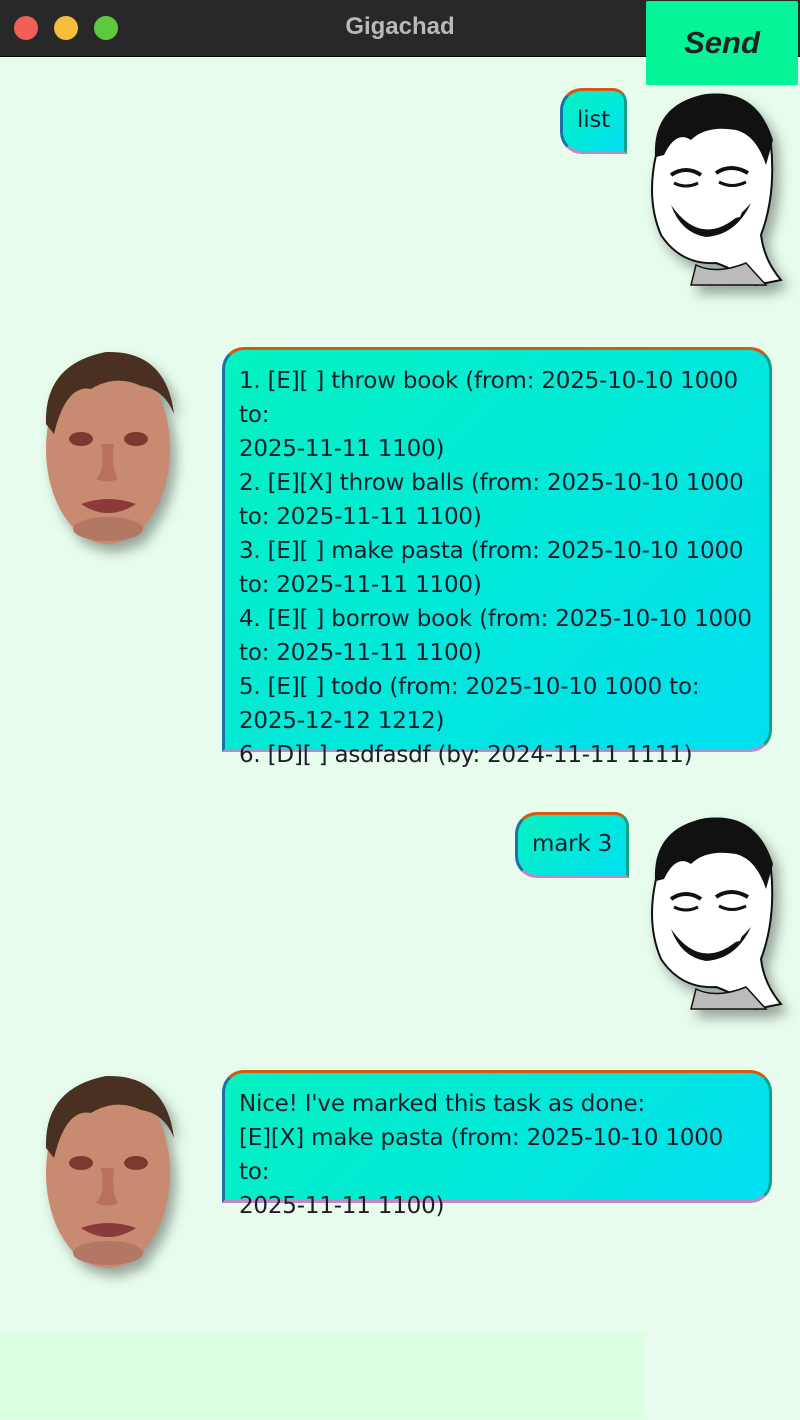 The height and width of the screenshot is (1420, 800). I want to click on input-bar, so click(400, 1376).